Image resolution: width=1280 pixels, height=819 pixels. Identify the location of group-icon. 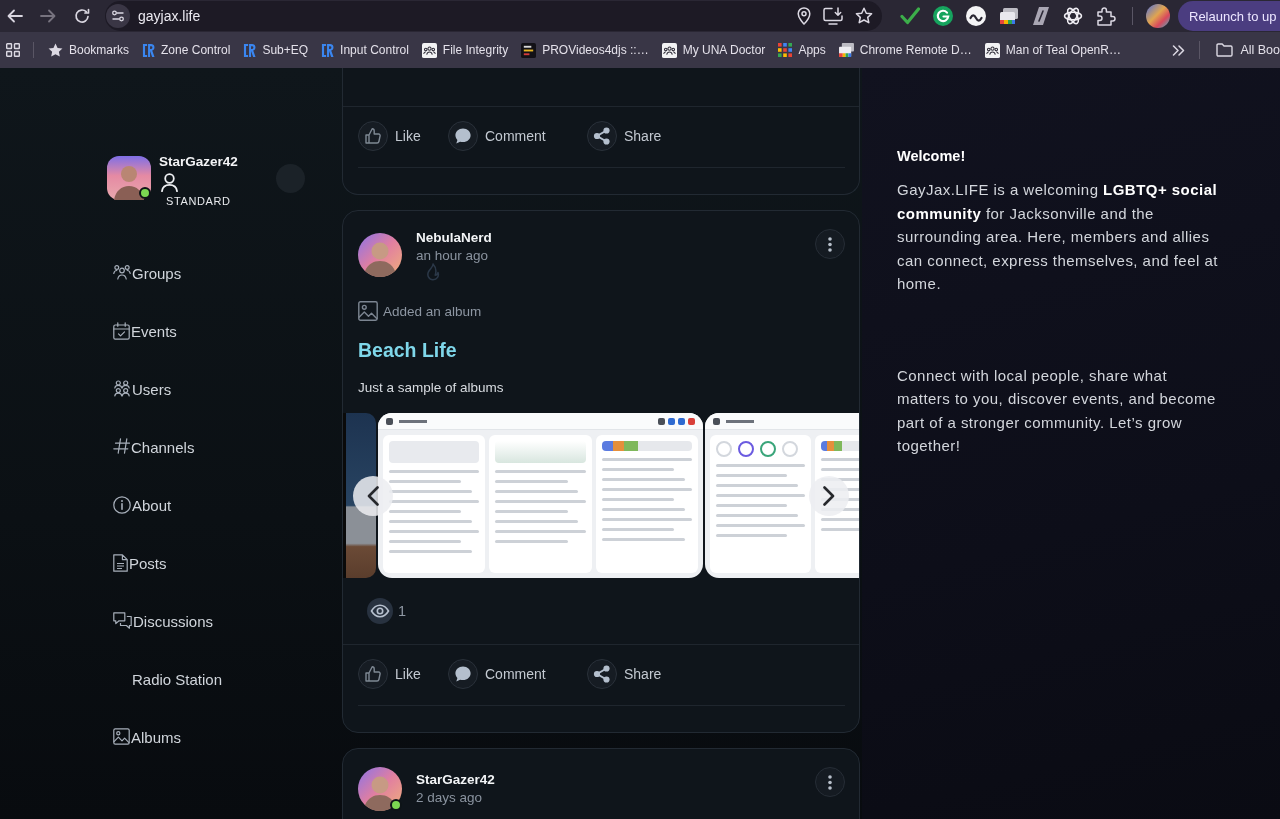
(122, 272).